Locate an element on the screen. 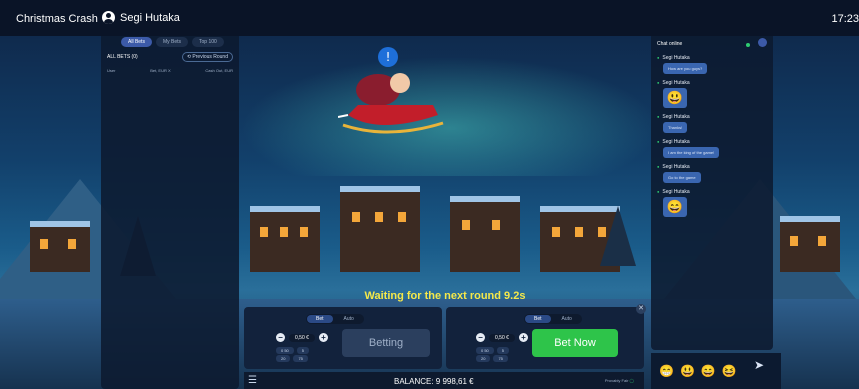  bets-columns: User Bet, EUR X Cash Out, EUR is located at coordinates (170, 70).